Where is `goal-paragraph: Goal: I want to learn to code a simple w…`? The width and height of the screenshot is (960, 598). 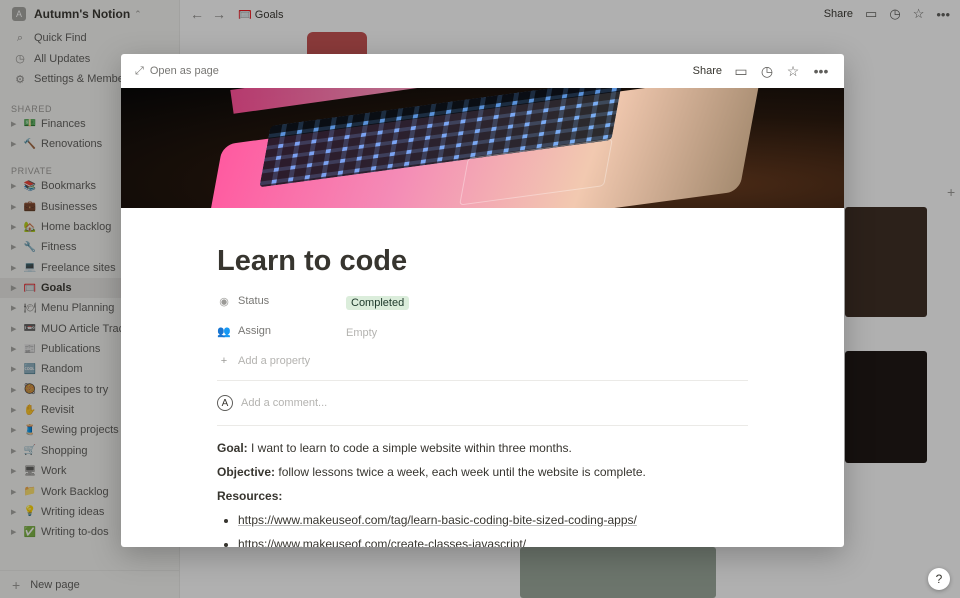
goal-paragraph: Goal: I want to learn to code a simple w… is located at coordinates (482, 448).